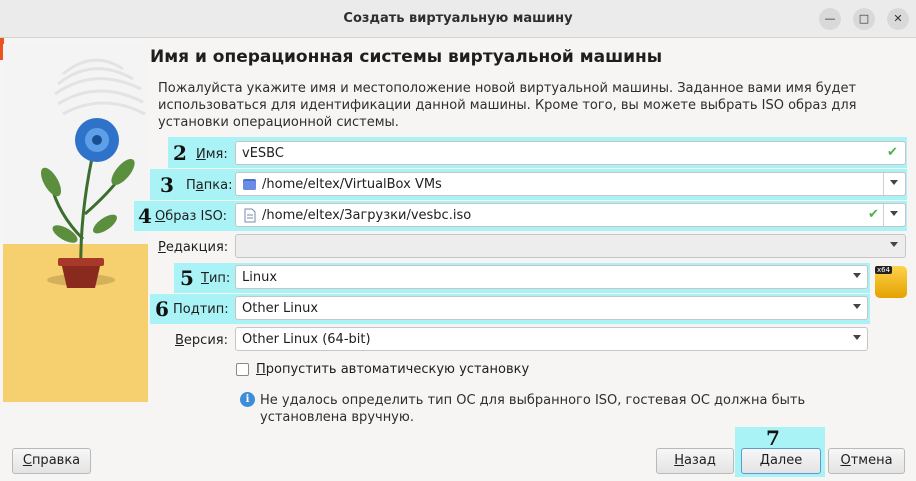  Describe the element at coordinates (306, 339) in the screenshot. I see `version-value: Other Linux (64-bit)` at that location.